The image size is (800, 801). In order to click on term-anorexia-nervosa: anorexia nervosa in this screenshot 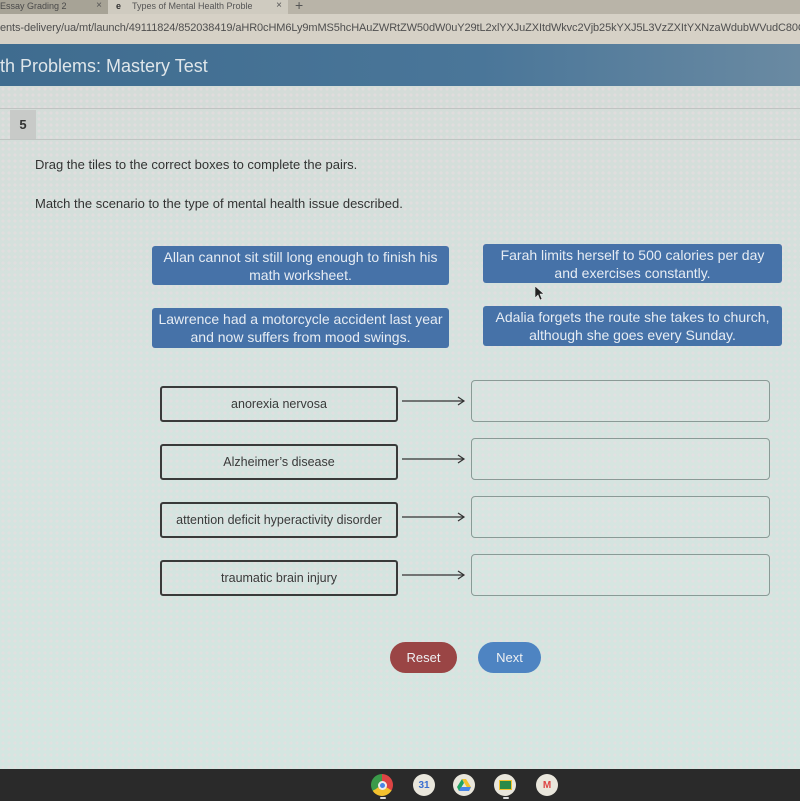, I will do `click(279, 404)`.